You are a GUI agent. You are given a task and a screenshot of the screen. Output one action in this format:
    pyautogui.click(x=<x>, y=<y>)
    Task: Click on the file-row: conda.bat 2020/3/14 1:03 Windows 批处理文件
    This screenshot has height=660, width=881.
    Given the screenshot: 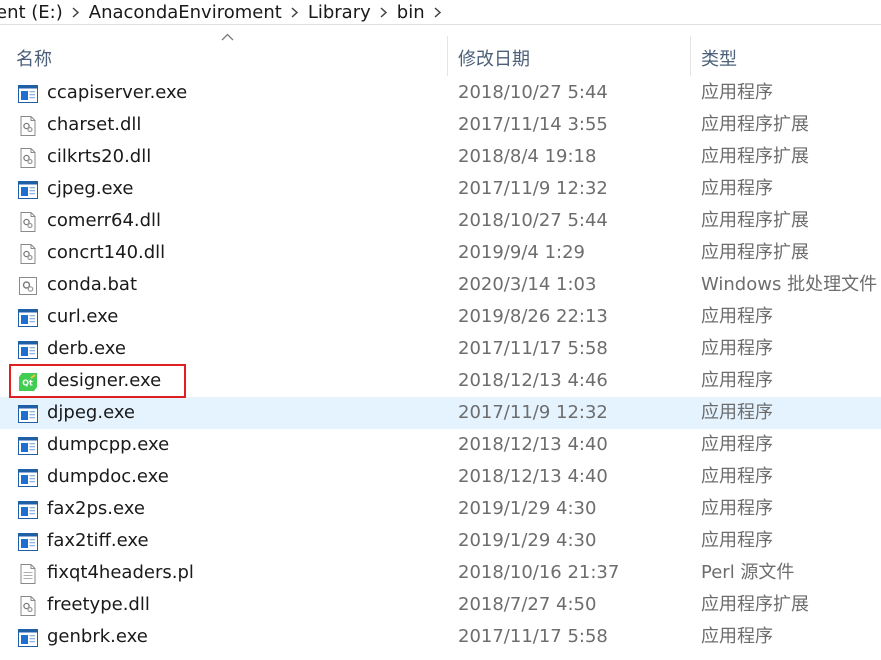 What is the action you would take?
    pyautogui.click(x=440, y=285)
    